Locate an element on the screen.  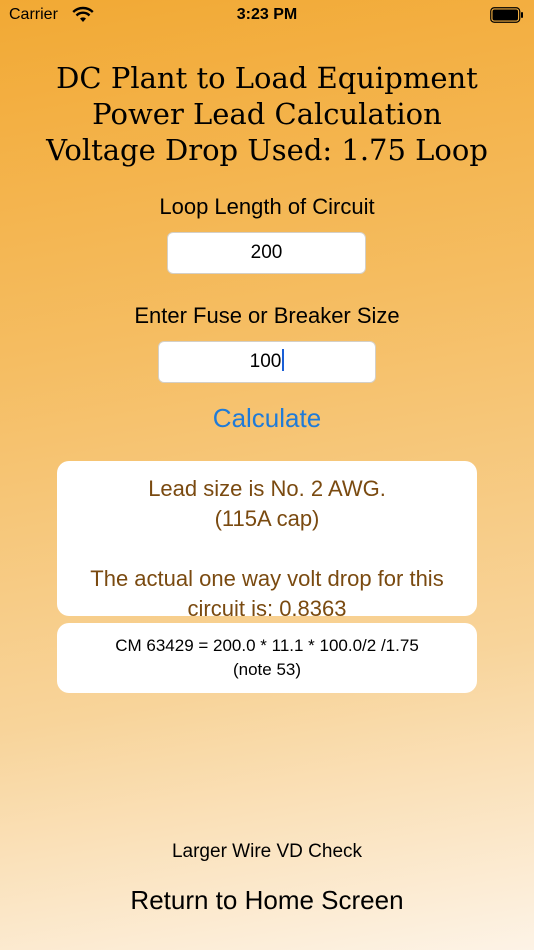
loop-length-value: 200 is located at coordinates (266, 252).